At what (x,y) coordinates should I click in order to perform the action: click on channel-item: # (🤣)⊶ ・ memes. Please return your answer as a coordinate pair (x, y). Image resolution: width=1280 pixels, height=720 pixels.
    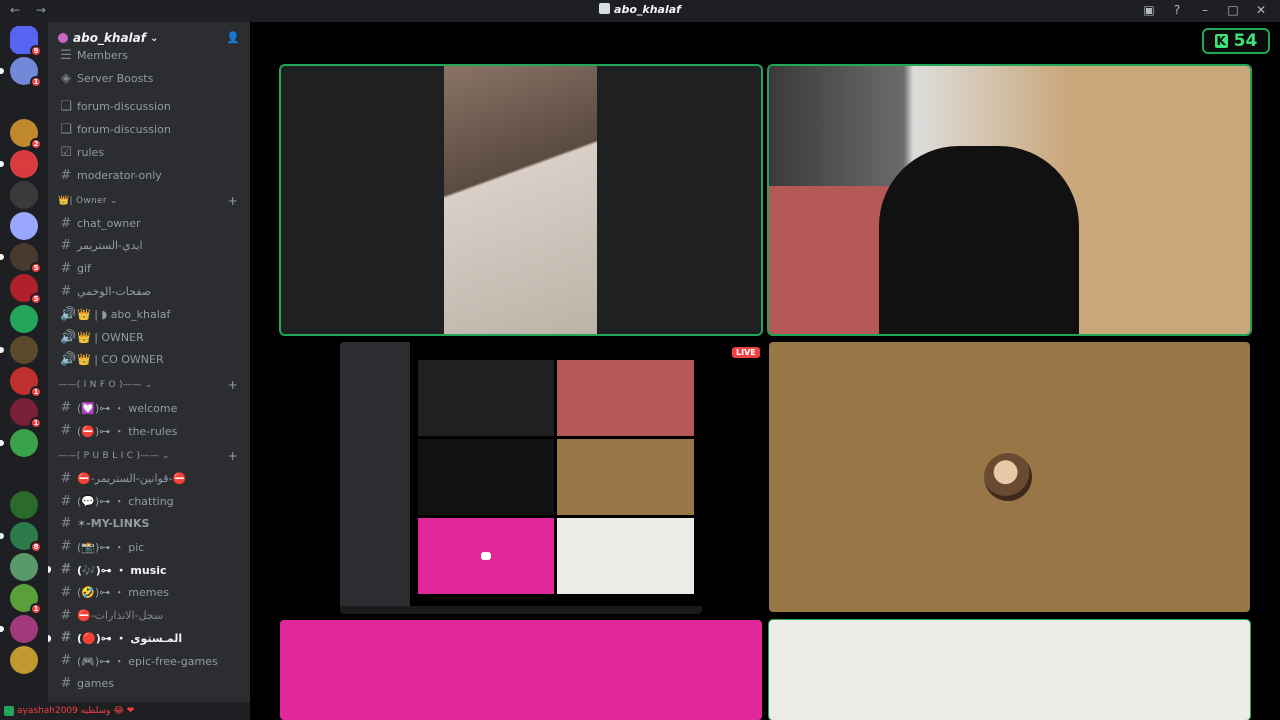
    Looking at the image, I should click on (149, 592).